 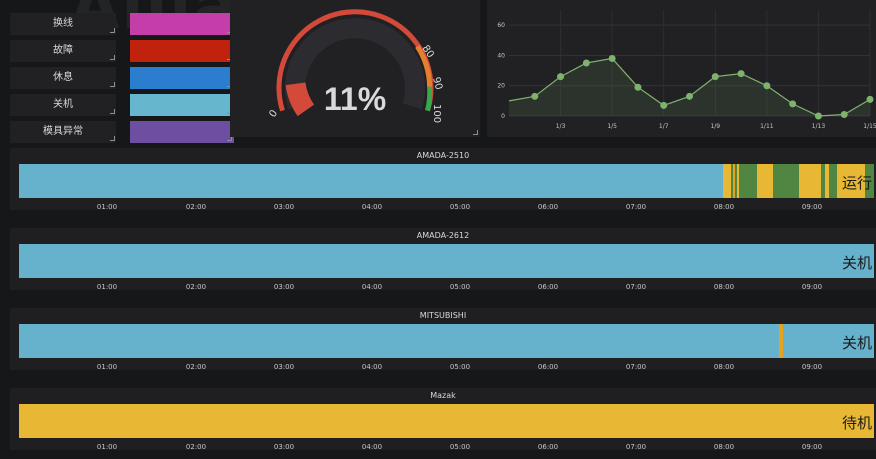 I want to click on trend-x-tick: 1/15, so click(x=869, y=126).